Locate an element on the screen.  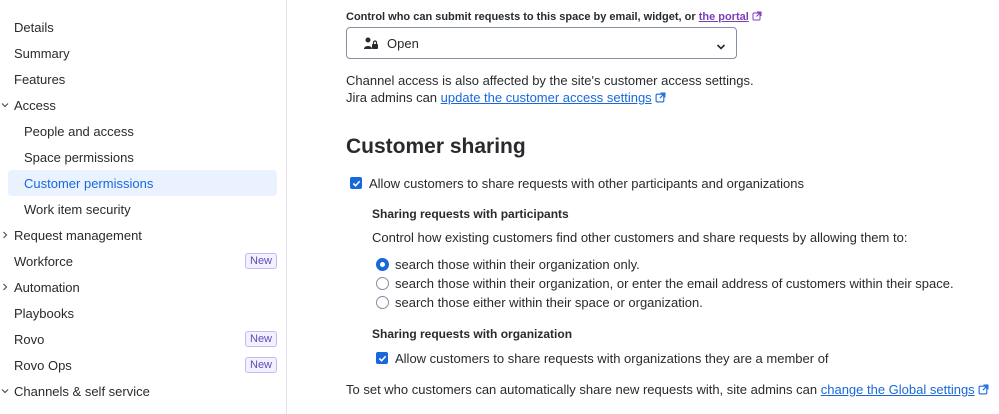
allow-org-sharing-checkbox is located at coordinates (382, 358).